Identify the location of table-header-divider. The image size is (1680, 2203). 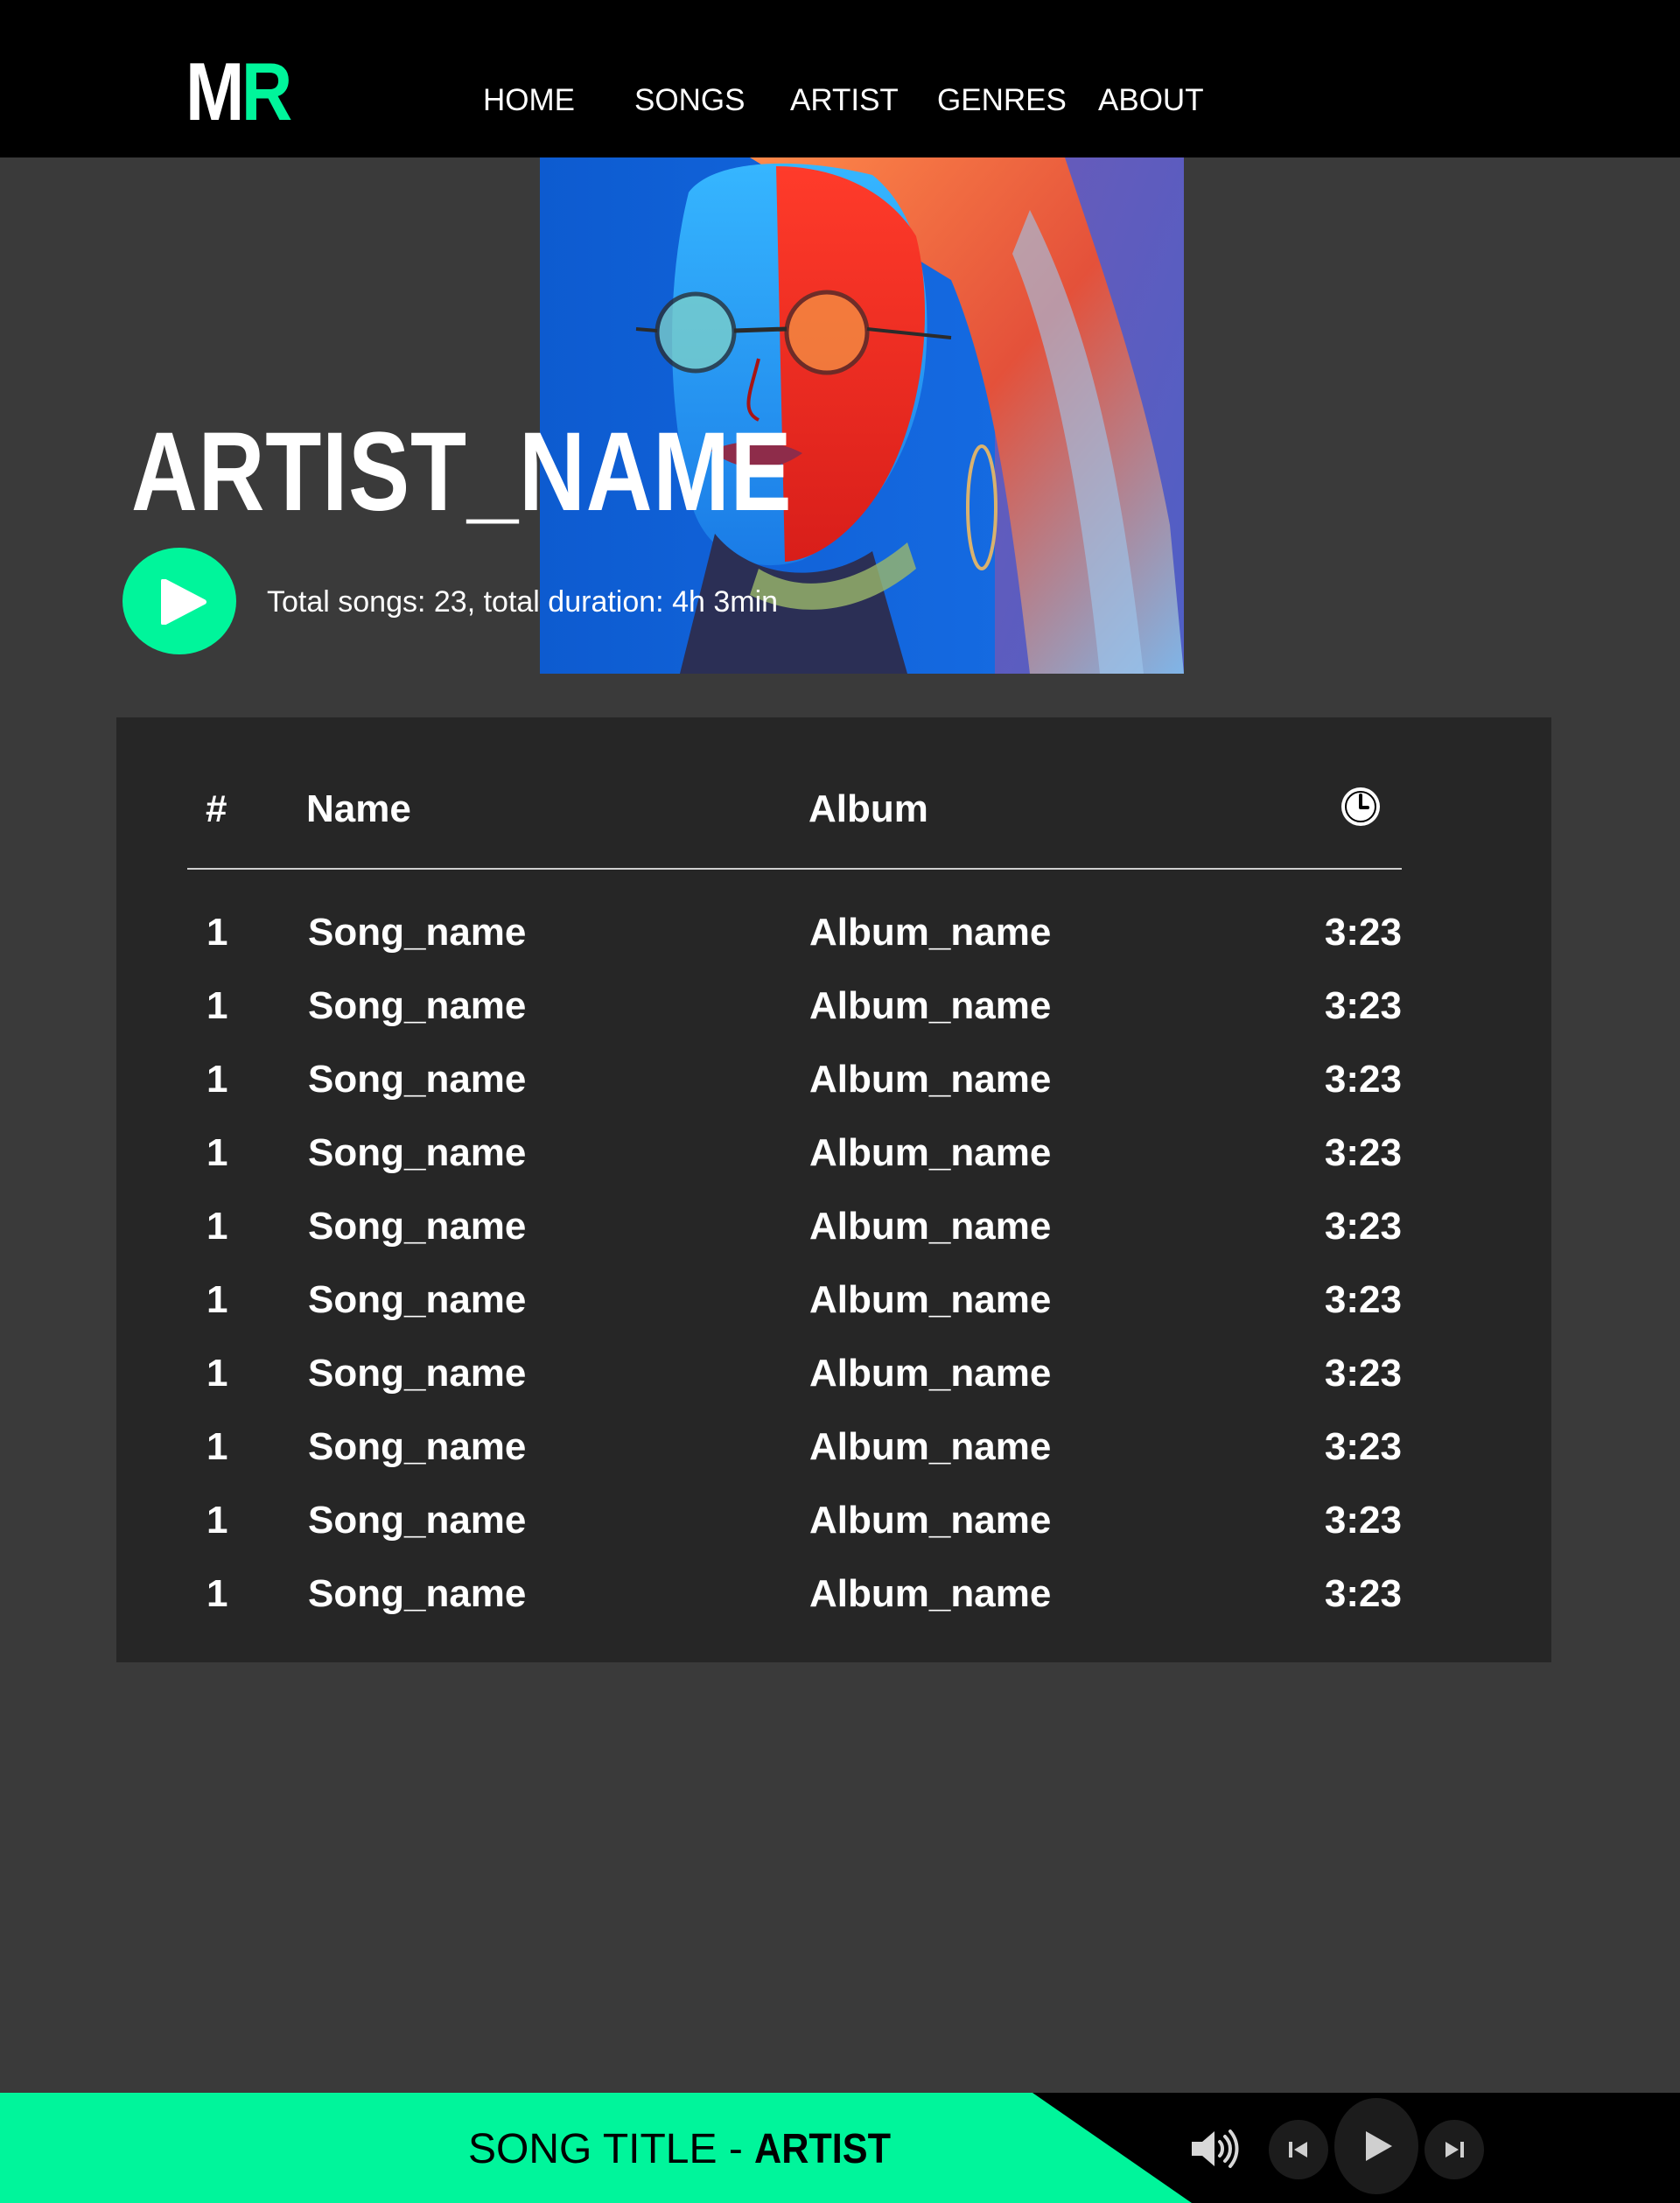
(794, 869).